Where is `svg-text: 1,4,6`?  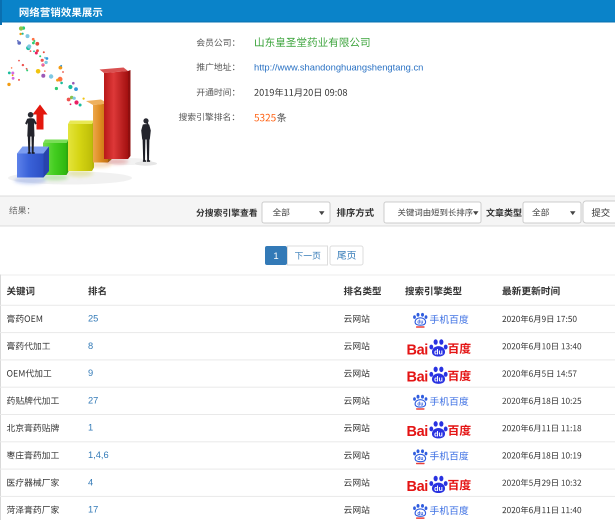 svg-text: 1,4,6 is located at coordinates (98, 455).